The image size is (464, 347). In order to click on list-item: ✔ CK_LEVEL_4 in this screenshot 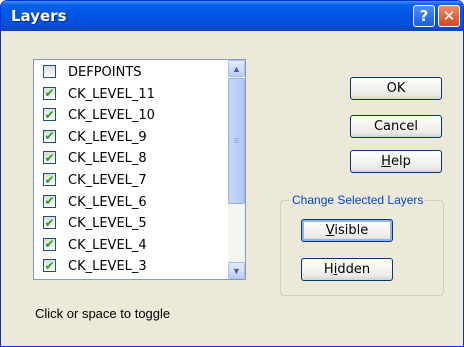, I will do `click(131, 245)`.